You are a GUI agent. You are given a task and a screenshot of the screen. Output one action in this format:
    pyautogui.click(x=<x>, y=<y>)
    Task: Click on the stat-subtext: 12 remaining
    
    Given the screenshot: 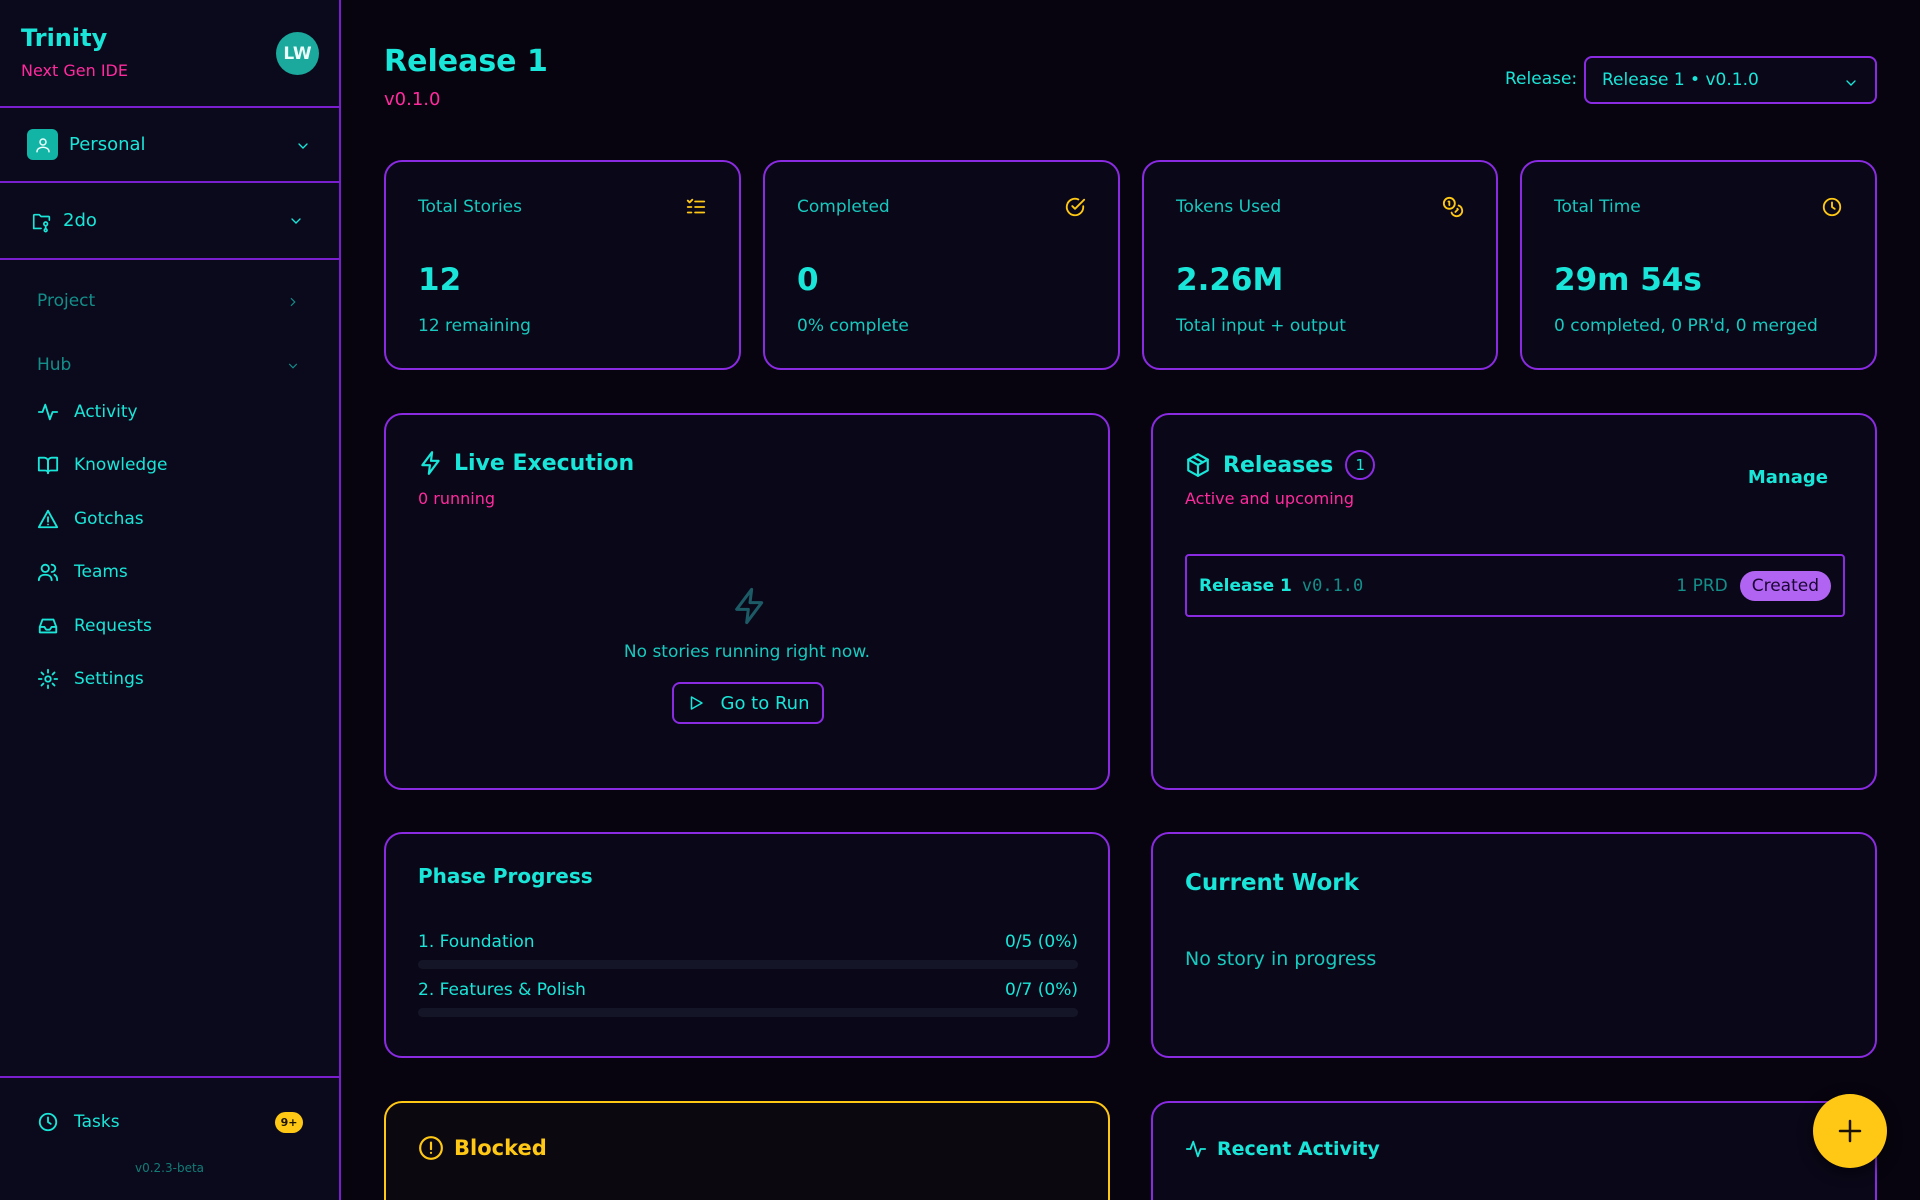 What is the action you would take?
    pyautogui.click(x=474, y=326)
    